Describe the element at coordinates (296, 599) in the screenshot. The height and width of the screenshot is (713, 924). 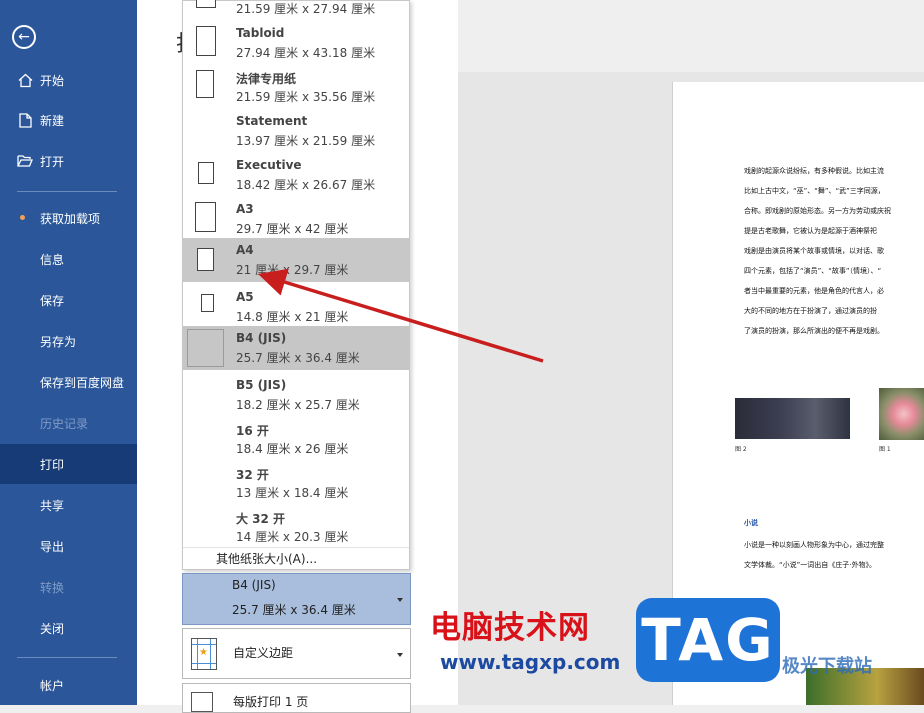
I see `paper-size-select: B4 (JIS) 25.7 厘米 x 36.4 厘米` at that location.